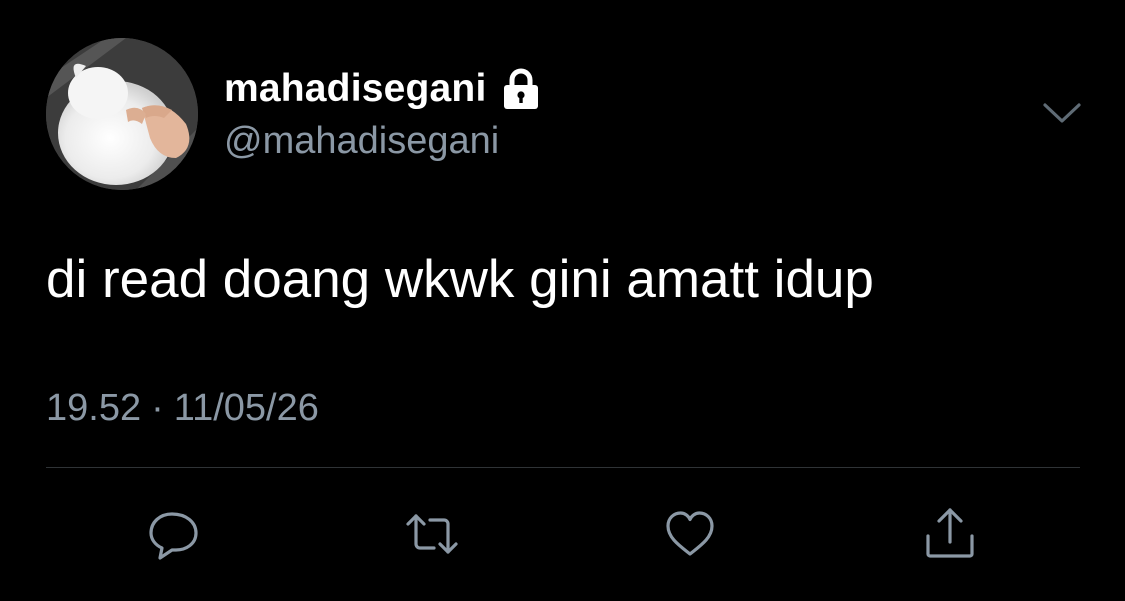 This screenshot has height=601, width=1125. What do you see at coordinates (521, 89) in the screenshot?
I see `lock-icon` at bounding box center [521, 89].